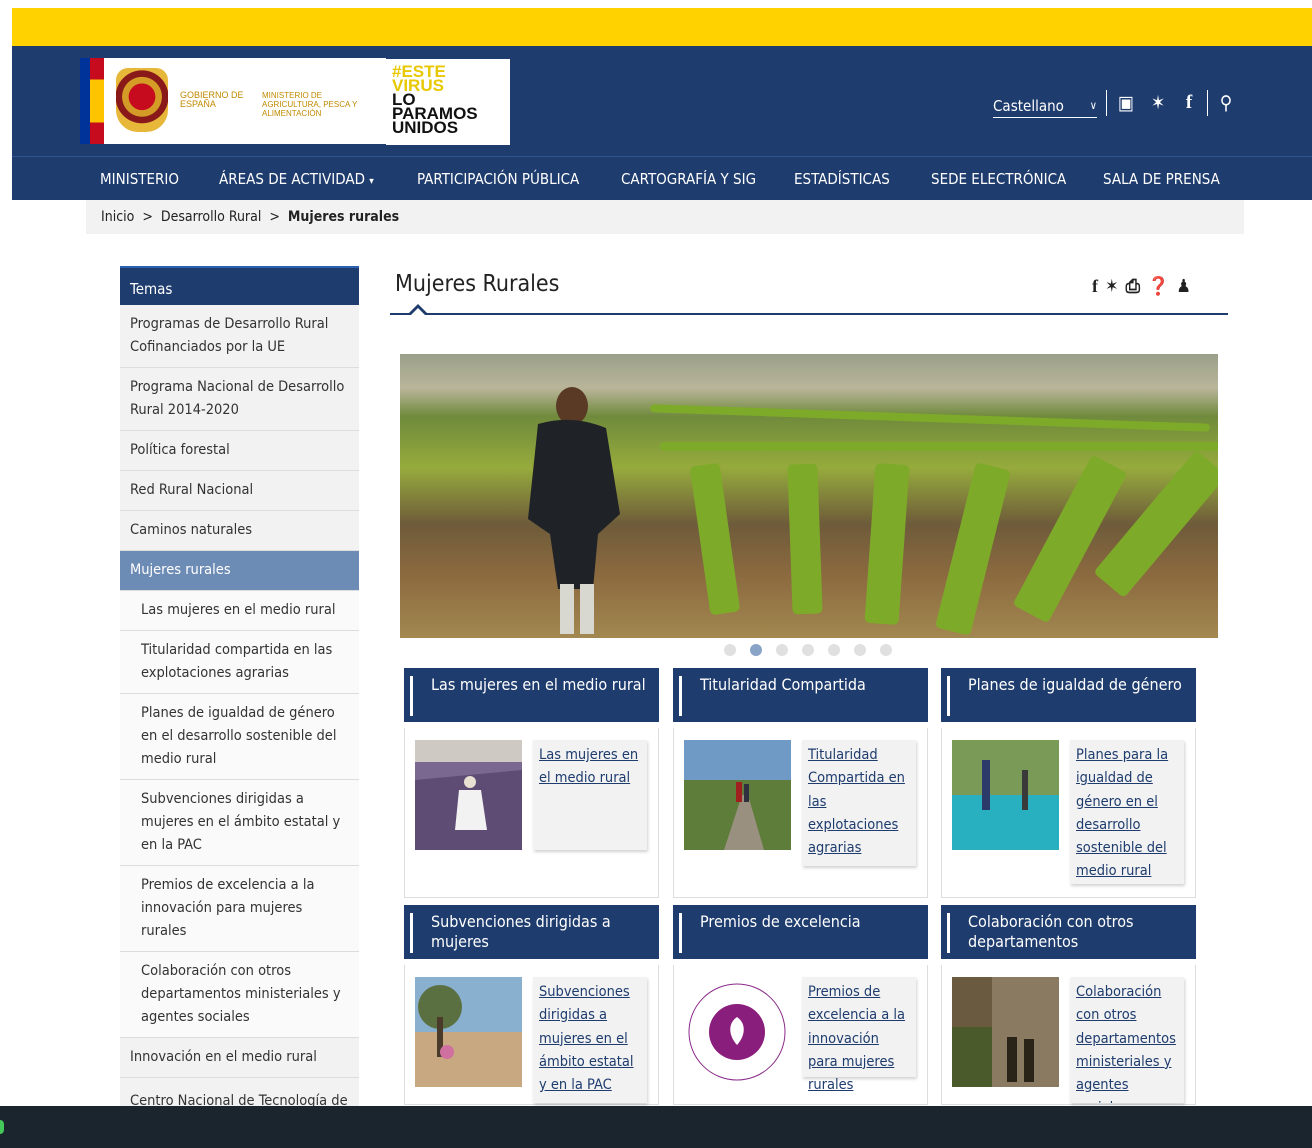  What do you see at coordinates (1093, 105) in the screenshot?
I see `chevron-down-icon: ∨` at bounding box center [1093, 105].